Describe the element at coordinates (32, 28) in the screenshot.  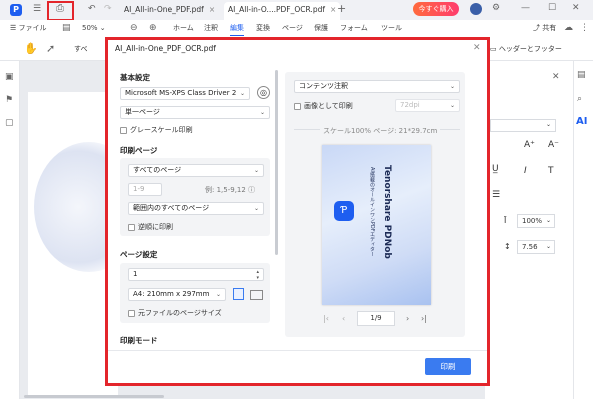
I see `file-menu-label: ファイル` at that location.